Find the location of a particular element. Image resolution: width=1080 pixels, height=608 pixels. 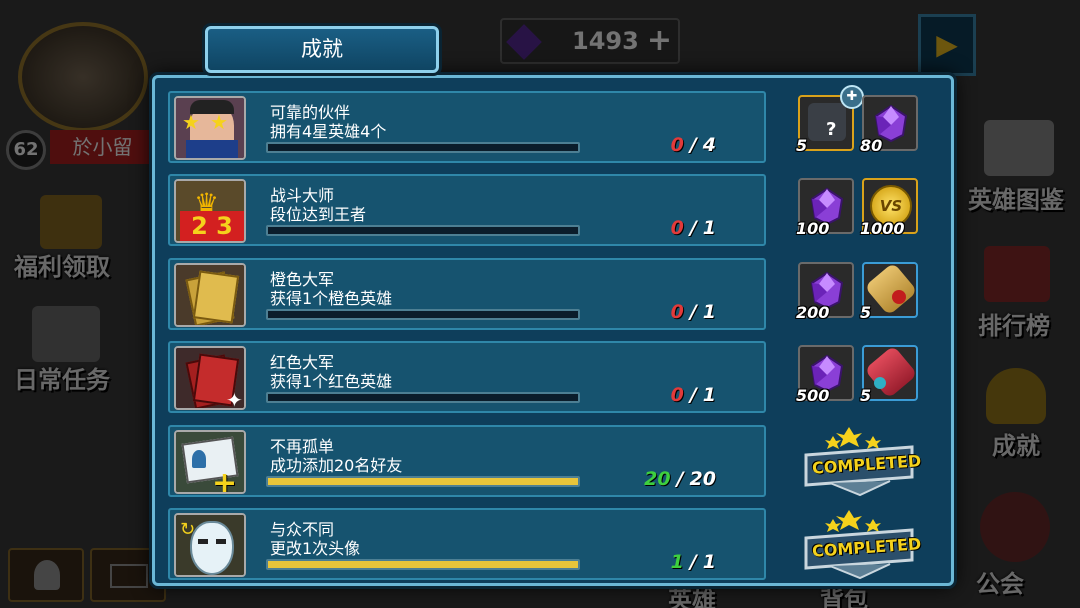

book-icon is located at coordinates (1019, 148).